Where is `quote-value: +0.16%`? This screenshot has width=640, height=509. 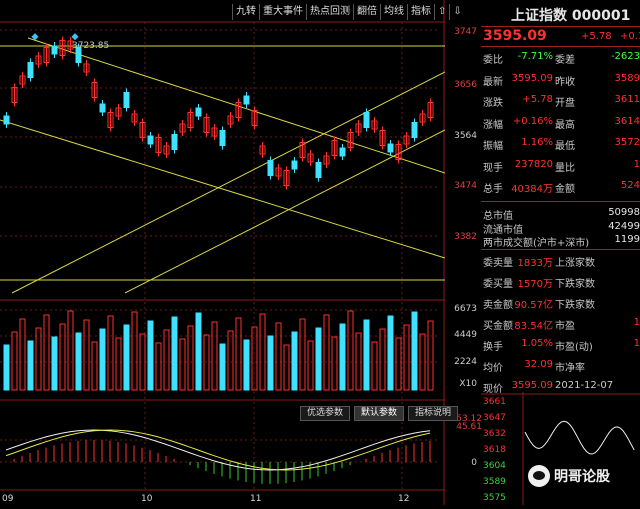
quote-value: +0.16% is located at coordinates (532, 121).